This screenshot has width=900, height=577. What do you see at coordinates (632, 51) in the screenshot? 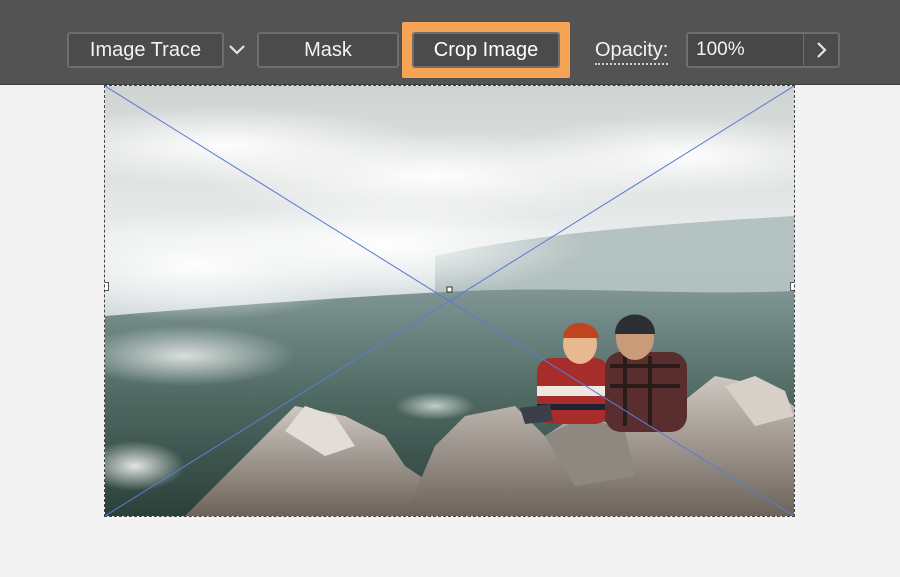
I see `opacity-label: Opacity:` at bounding box center [632, 51].